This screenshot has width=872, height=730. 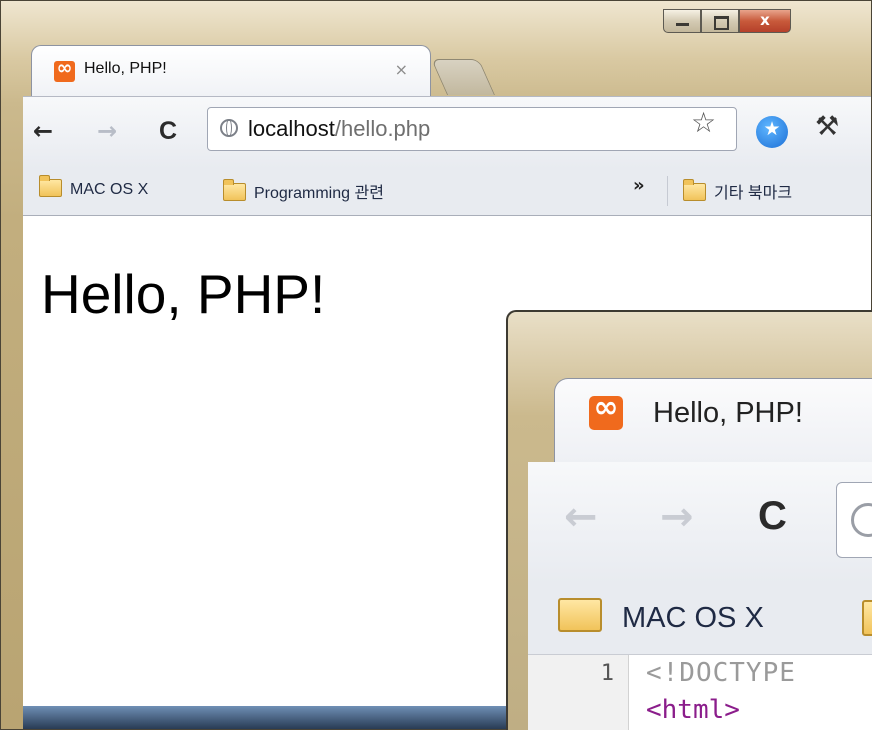 I want to click on line-gutter: 1, so click(x=578, y=692).